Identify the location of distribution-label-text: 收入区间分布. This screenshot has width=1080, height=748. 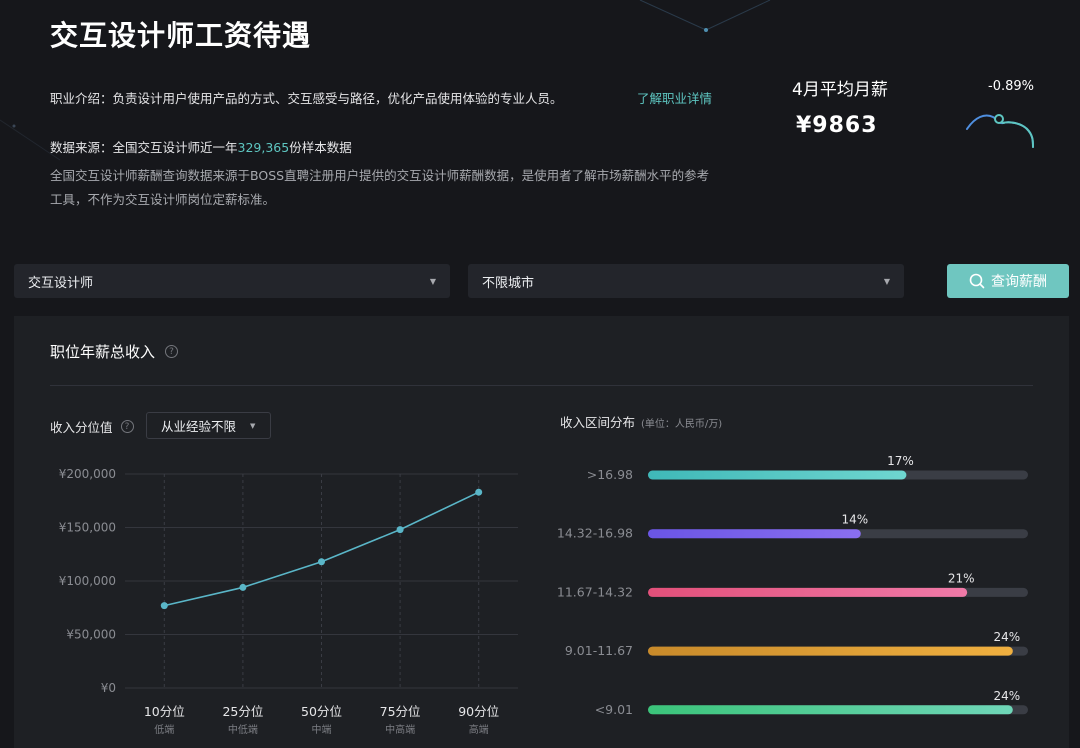
(598, 422).